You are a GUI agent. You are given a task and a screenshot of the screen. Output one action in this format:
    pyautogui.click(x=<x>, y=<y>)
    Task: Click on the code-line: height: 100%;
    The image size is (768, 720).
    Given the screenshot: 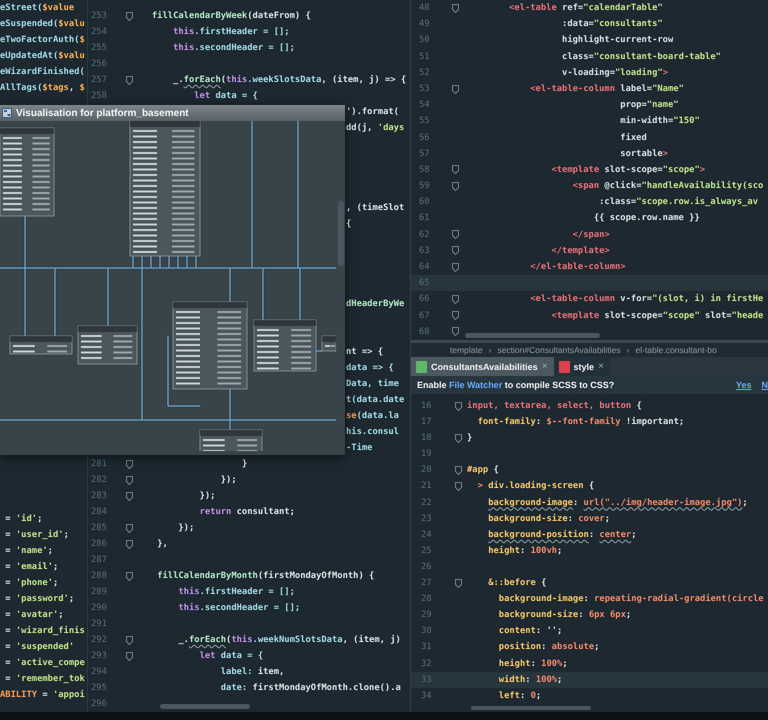 What is the action you would take?
    pyautogui.click(x=533, y=663)
    